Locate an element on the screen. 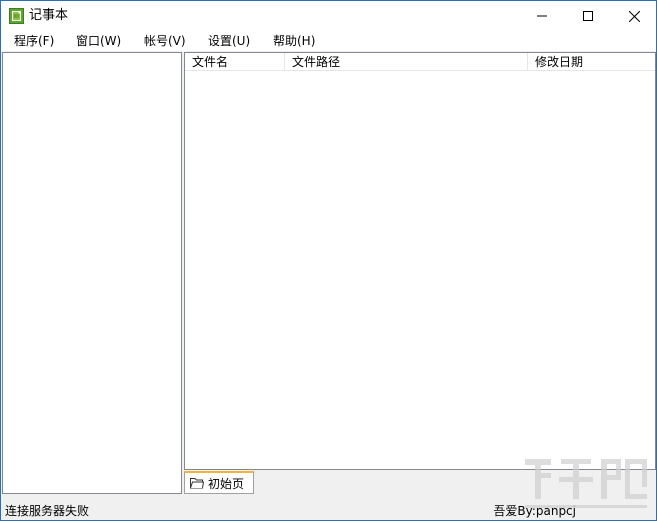  connection-status: 连接服务器失败 is located at coordinates (47, 511).